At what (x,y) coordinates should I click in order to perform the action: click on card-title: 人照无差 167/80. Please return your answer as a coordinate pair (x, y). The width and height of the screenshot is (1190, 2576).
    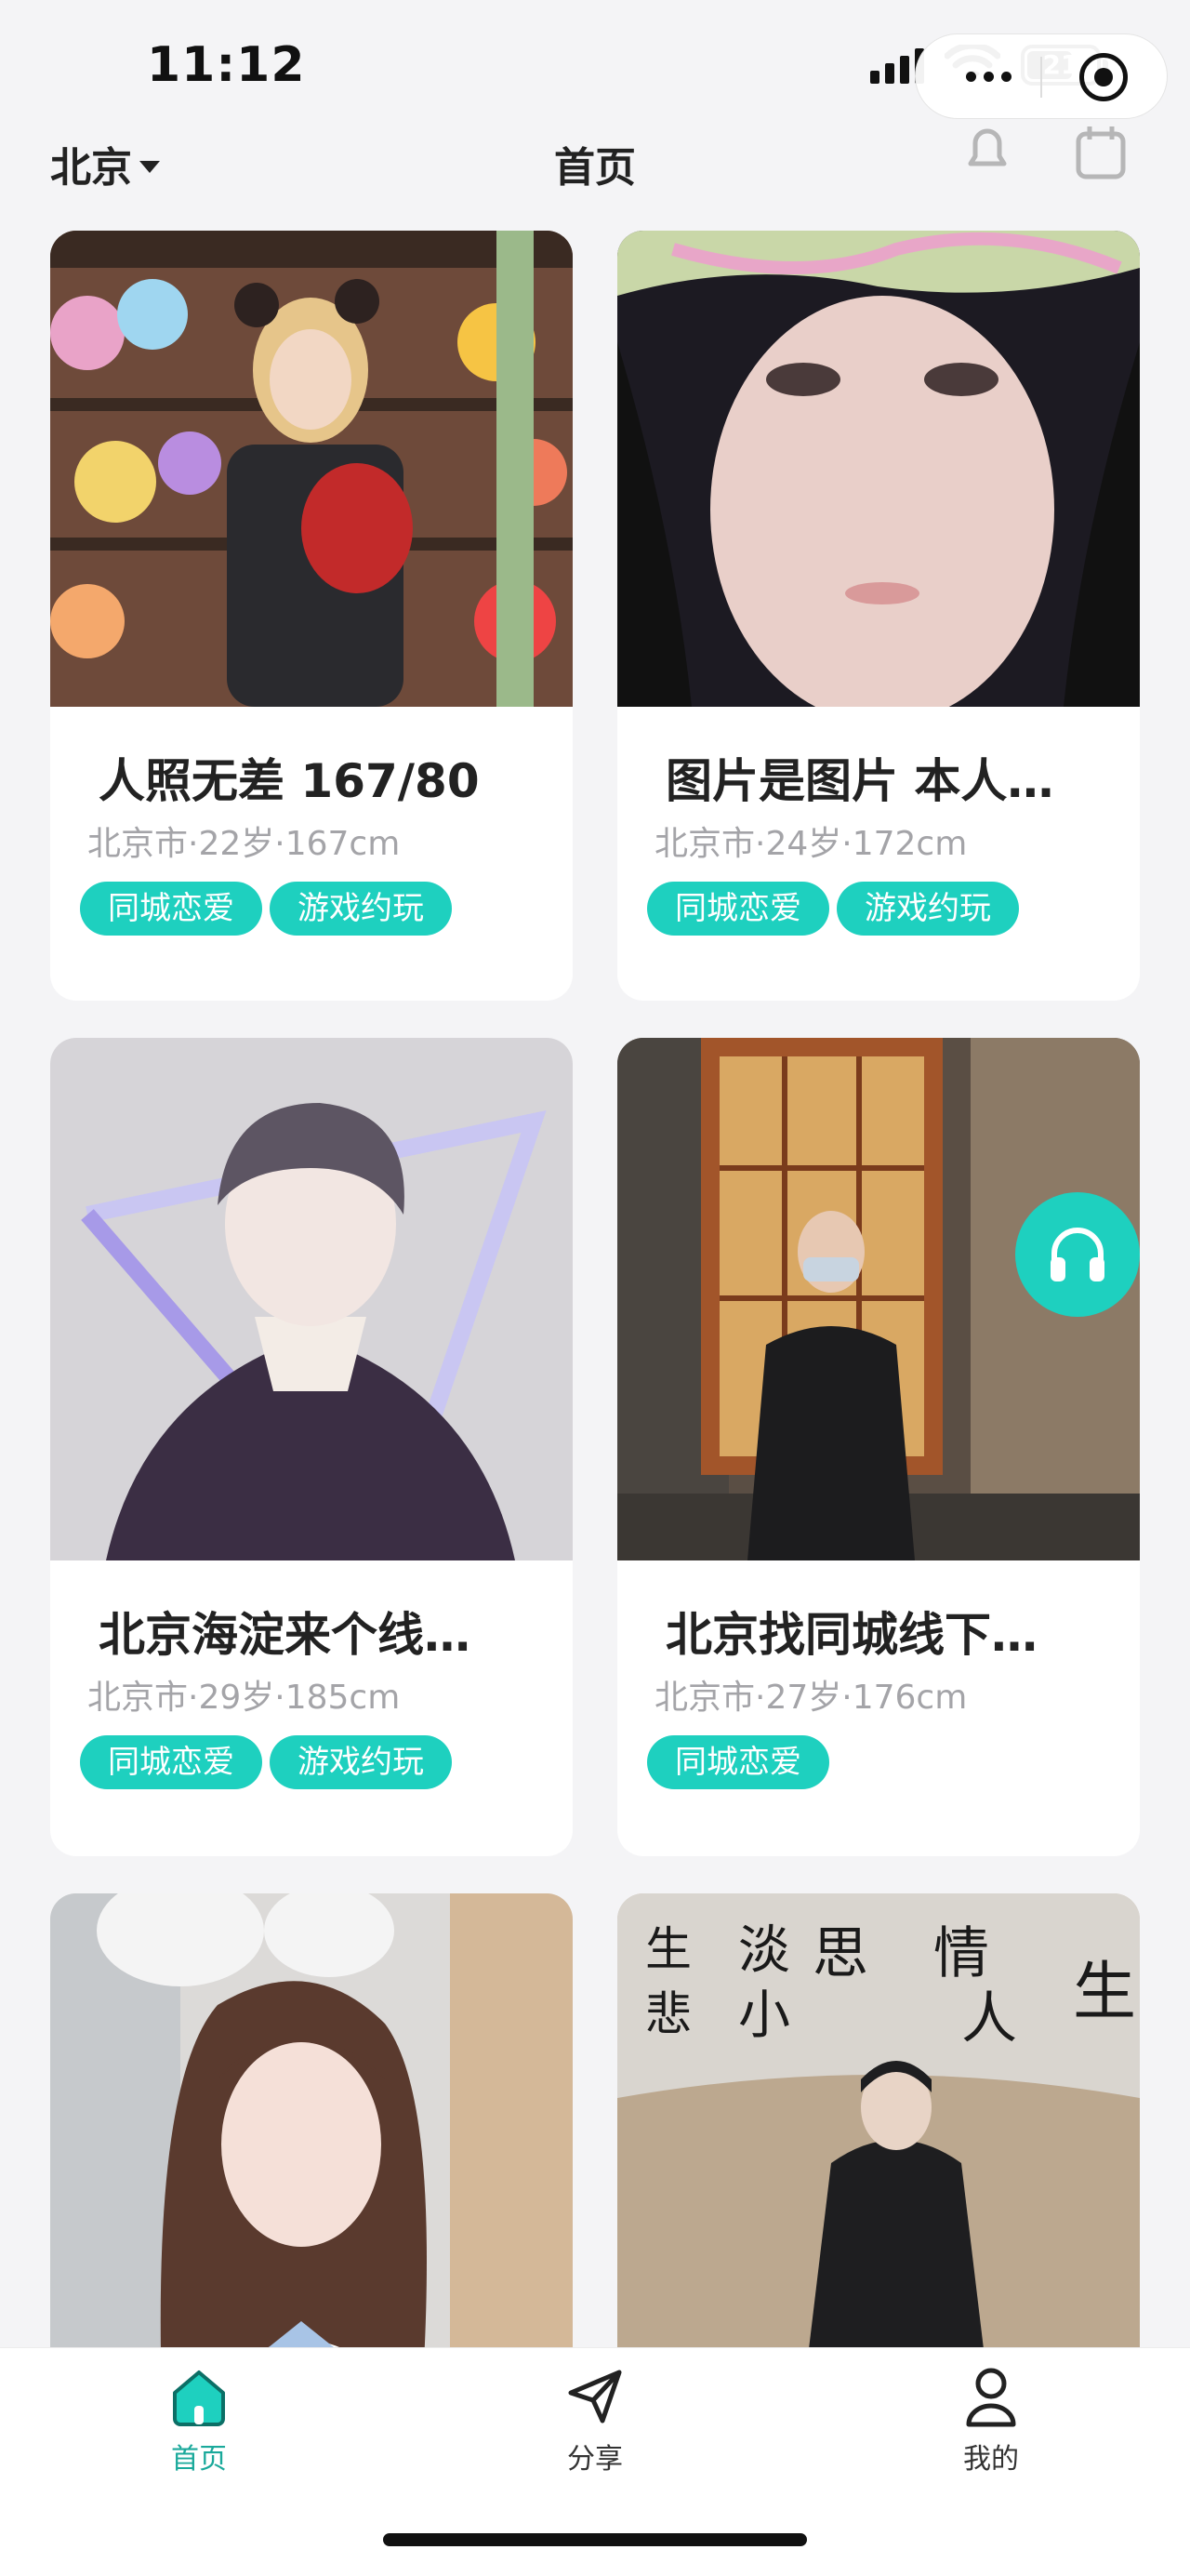
    Looking at the image, I should click on (289, 781).